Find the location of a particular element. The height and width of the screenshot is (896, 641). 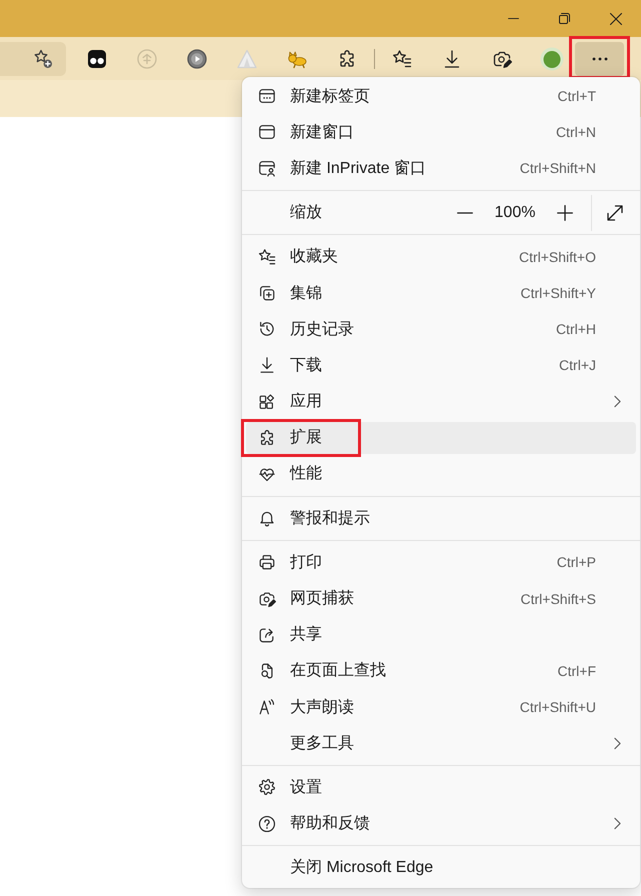

shortcut-text: Ctrl+N is located at coordinates (576, 132).